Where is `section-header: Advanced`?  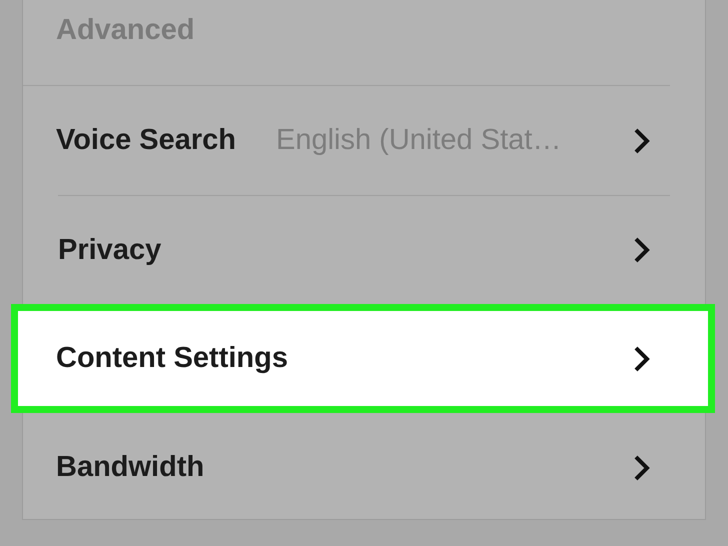 section-header: Advanced is located at coordinates (346, 43).